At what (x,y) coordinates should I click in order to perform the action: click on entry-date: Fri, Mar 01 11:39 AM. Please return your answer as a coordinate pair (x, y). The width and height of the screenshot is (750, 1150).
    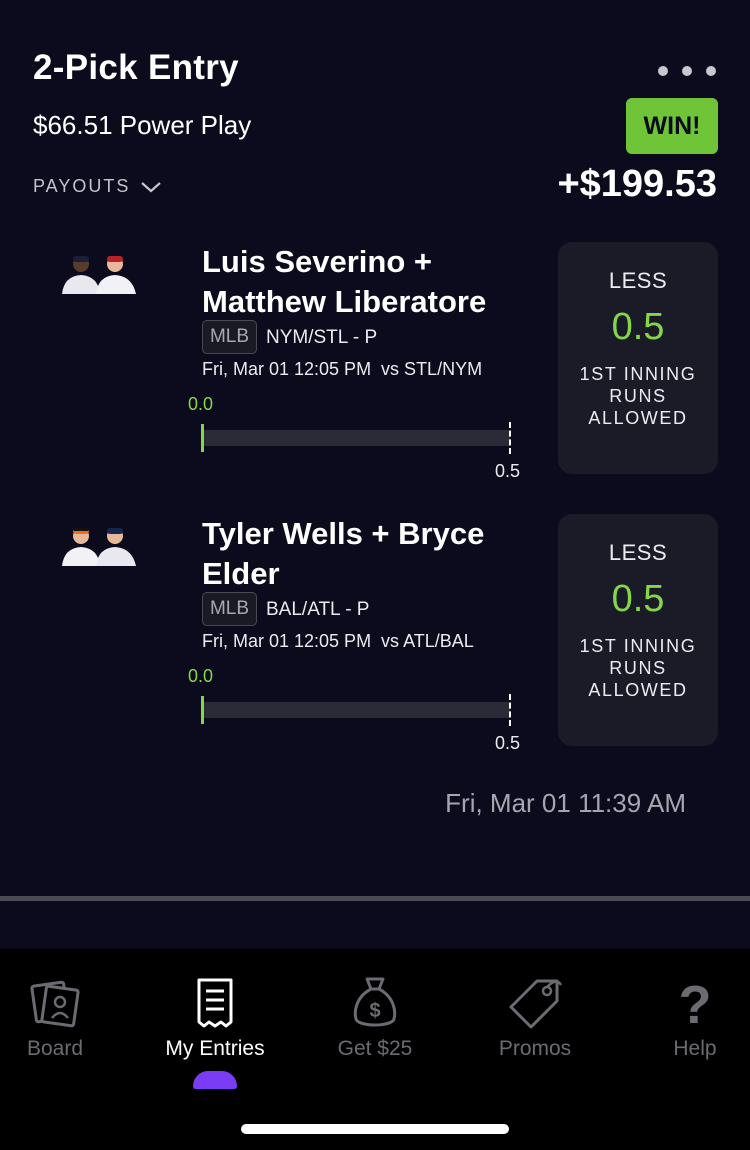
    Looking at the image, I should click on (565, 803).